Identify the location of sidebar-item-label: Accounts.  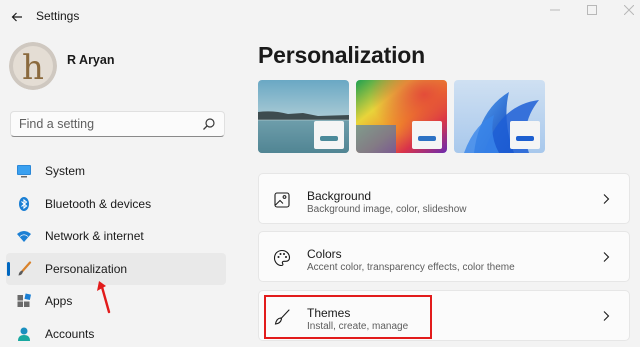
(70, 333).